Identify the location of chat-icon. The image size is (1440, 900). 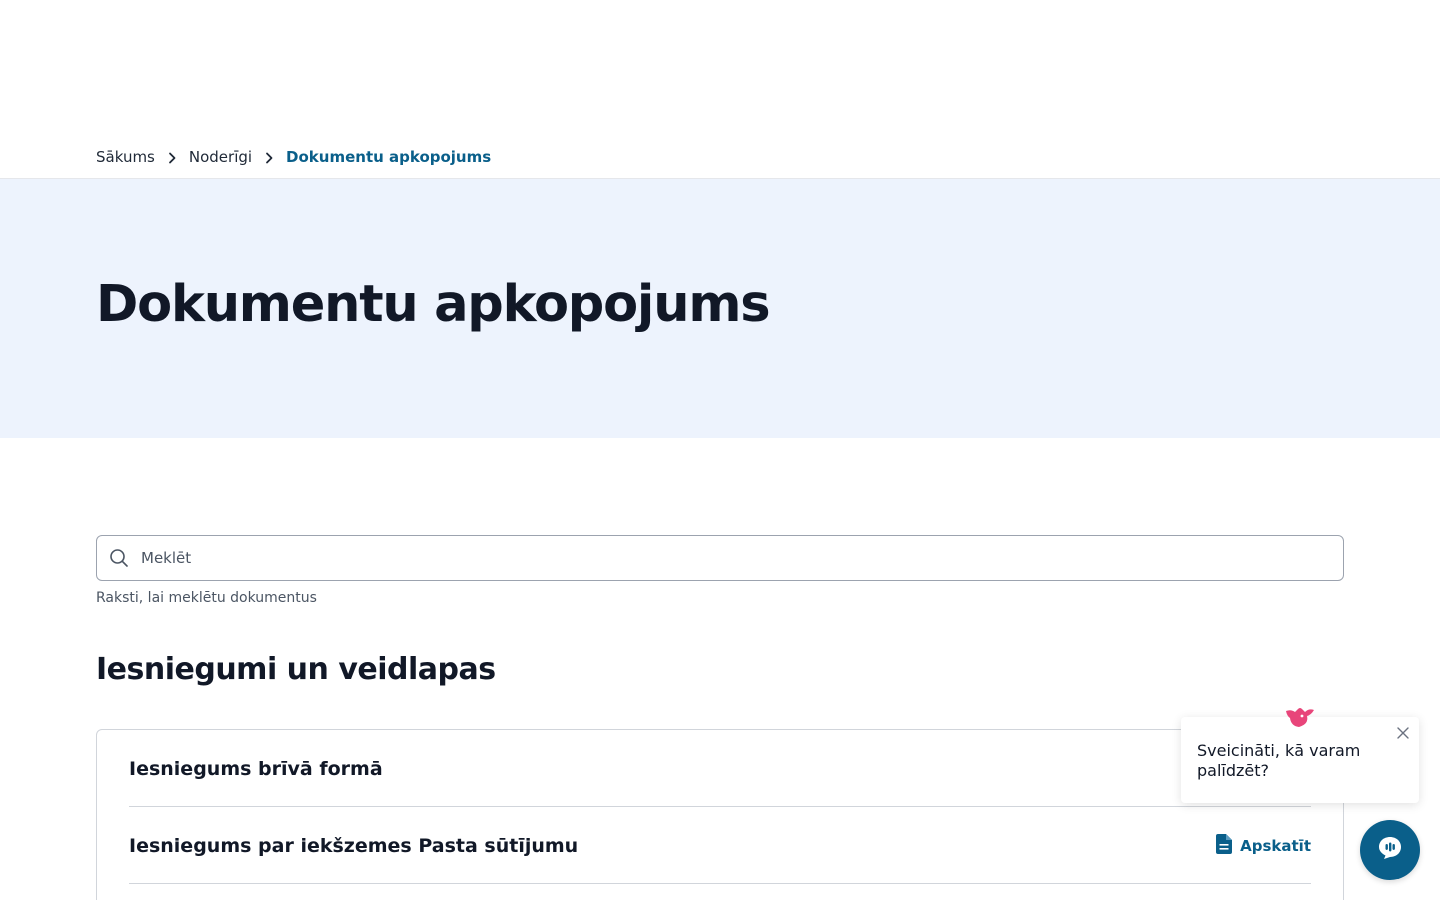
(1390, 850).